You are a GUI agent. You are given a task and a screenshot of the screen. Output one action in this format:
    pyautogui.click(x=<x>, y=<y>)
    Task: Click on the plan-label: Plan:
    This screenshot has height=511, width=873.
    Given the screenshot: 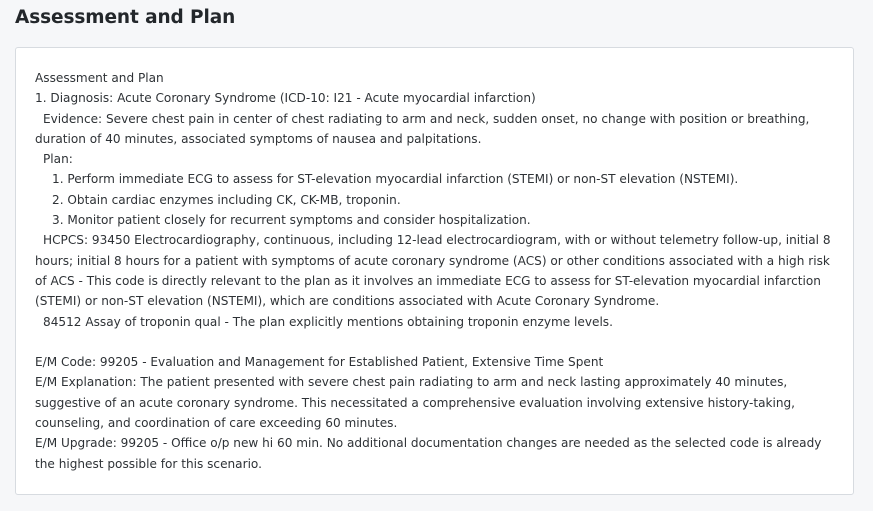 What is the action you would take?
    pyautogui.click(x=58, y=159)
    